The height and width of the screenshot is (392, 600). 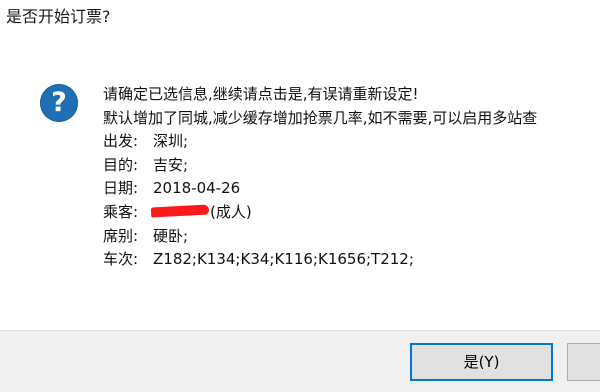 I want to click on yes-button: 是(Y), so click(x=481, y=362).